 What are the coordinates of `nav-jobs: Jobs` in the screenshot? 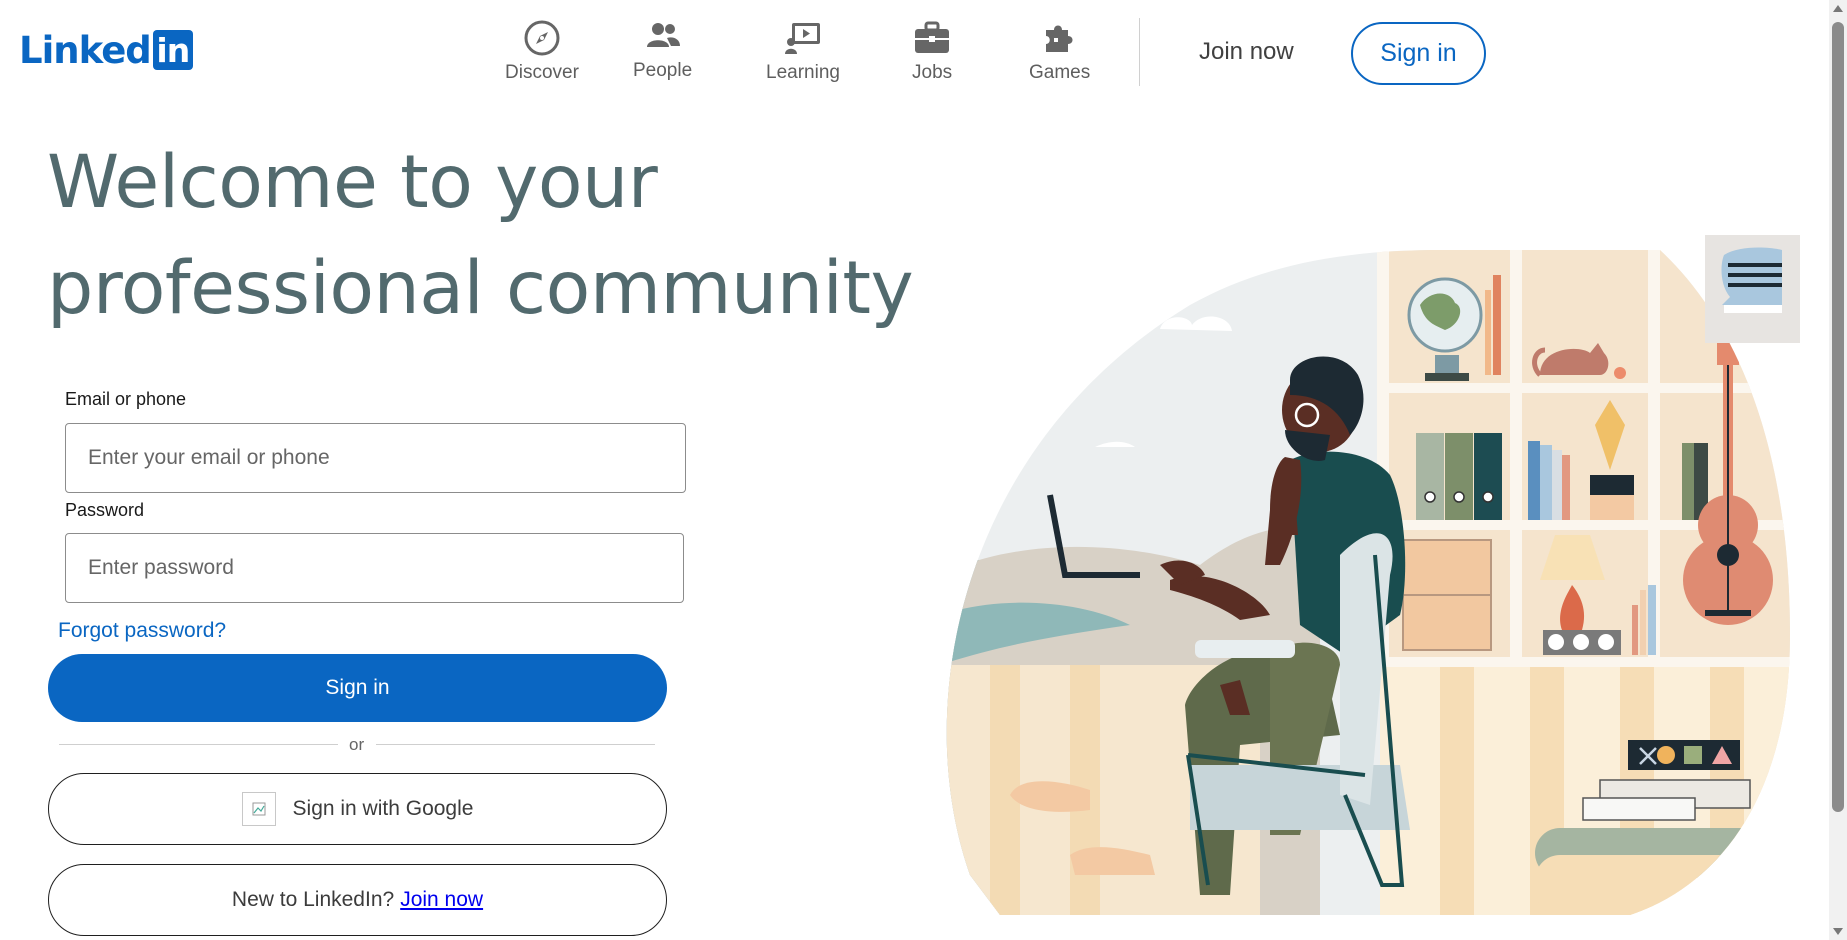 It's located at (932, 51).